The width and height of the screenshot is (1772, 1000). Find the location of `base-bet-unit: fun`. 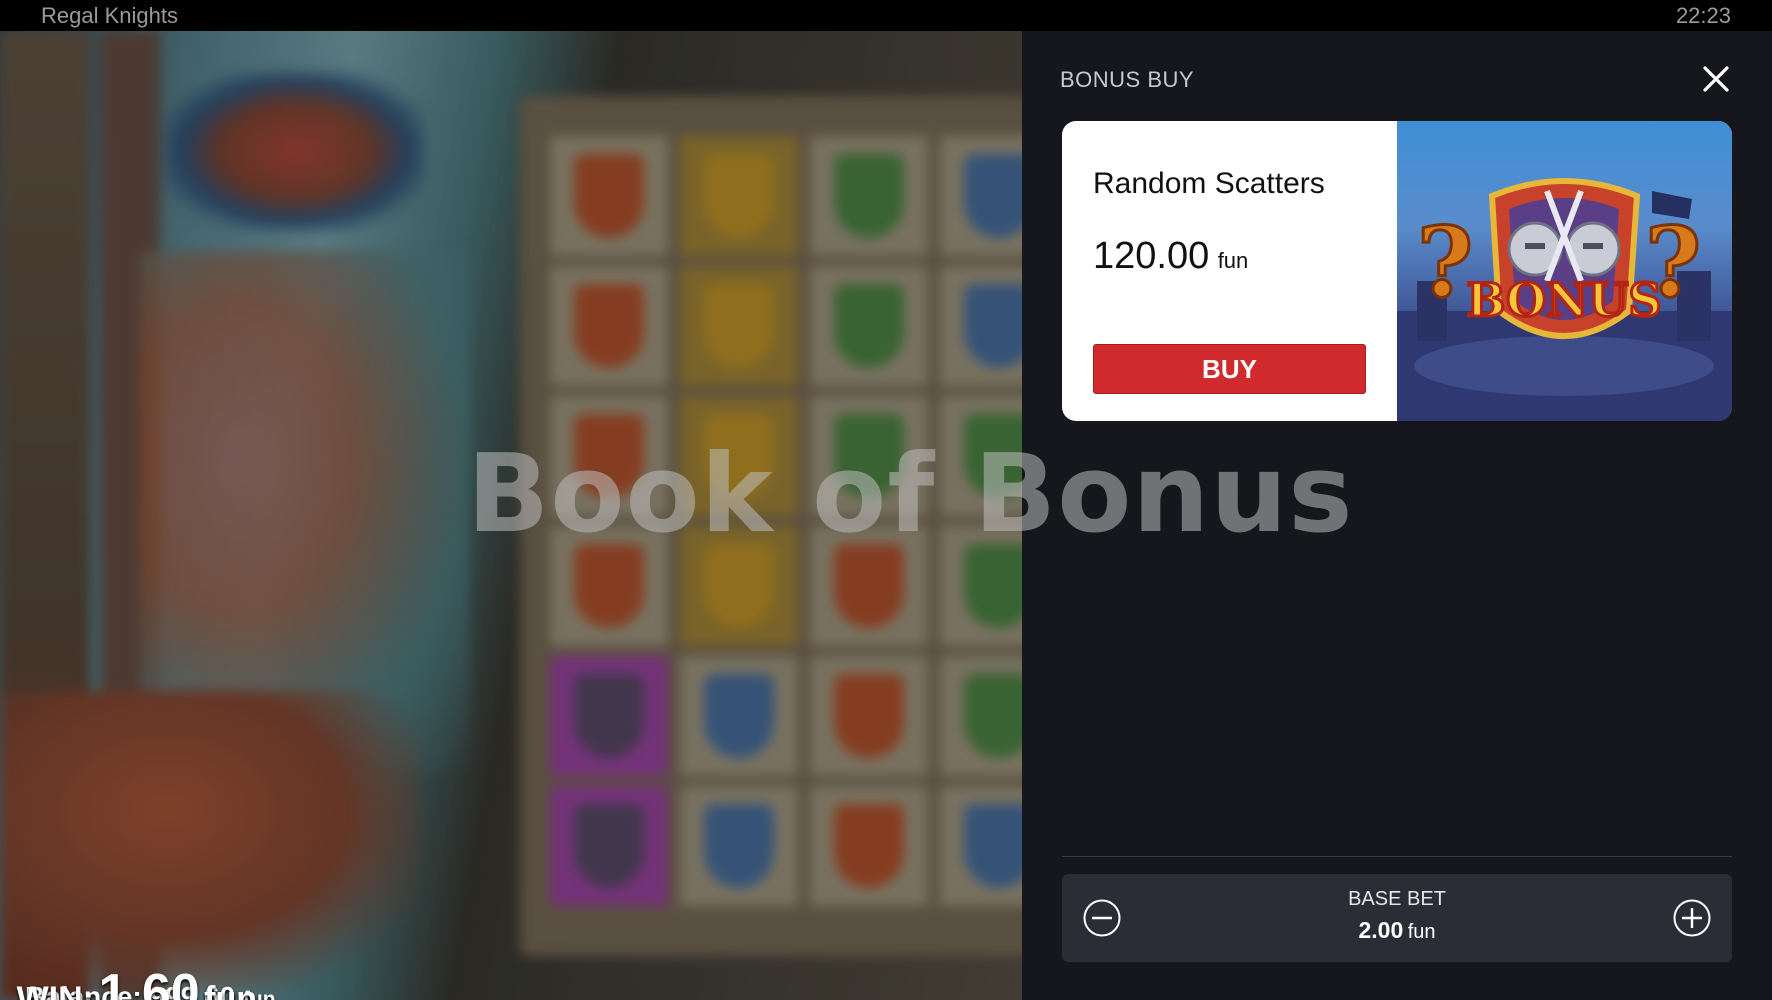

base-bet-unit: fun is located at coordinates (1421, 932).